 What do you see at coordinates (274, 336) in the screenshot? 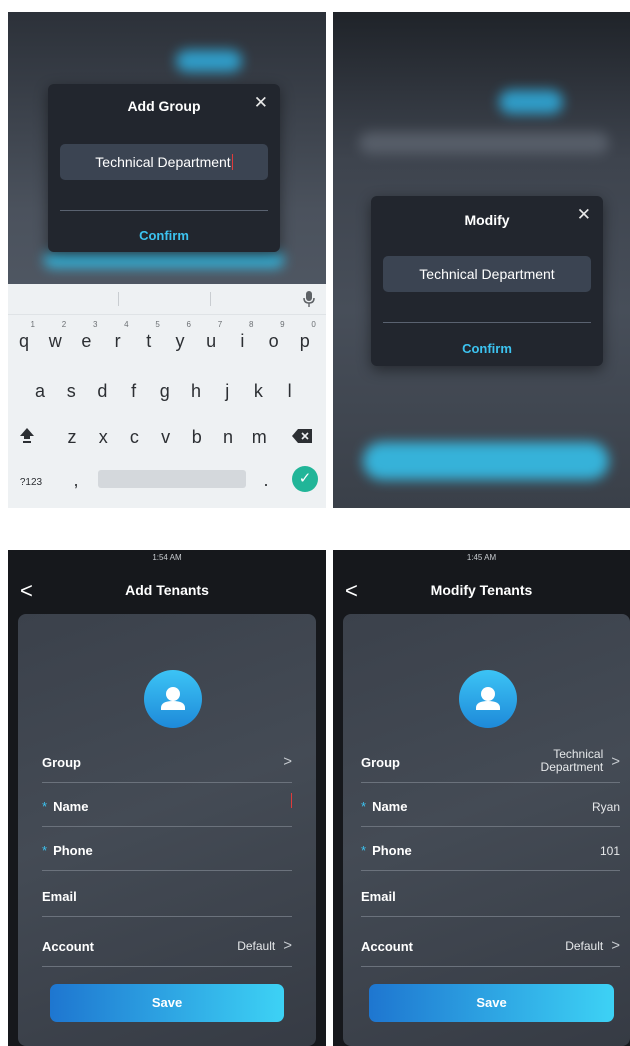
I see `key-o: o9` at bounding box center [274, 336].